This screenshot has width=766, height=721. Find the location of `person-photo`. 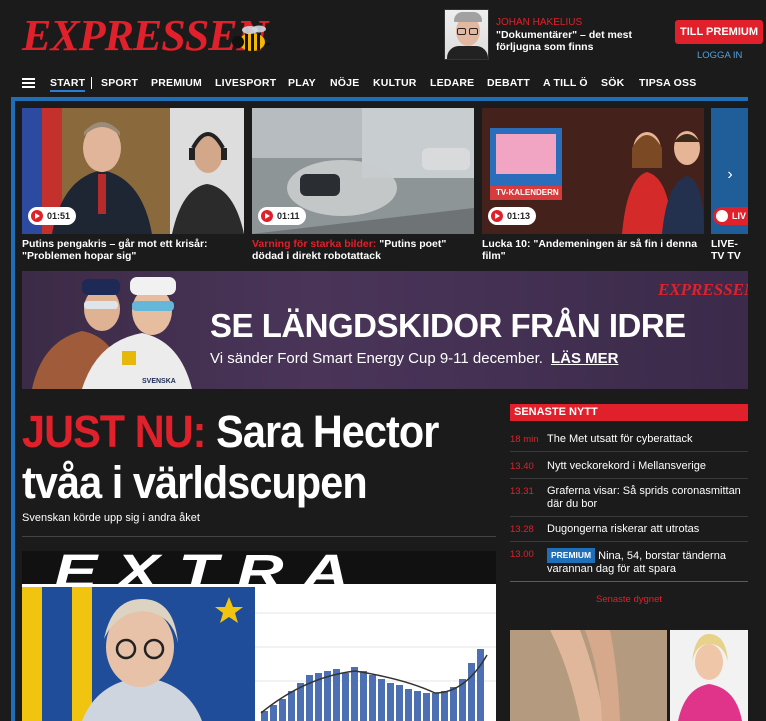

person-photo is located at coordinates (138, 654).